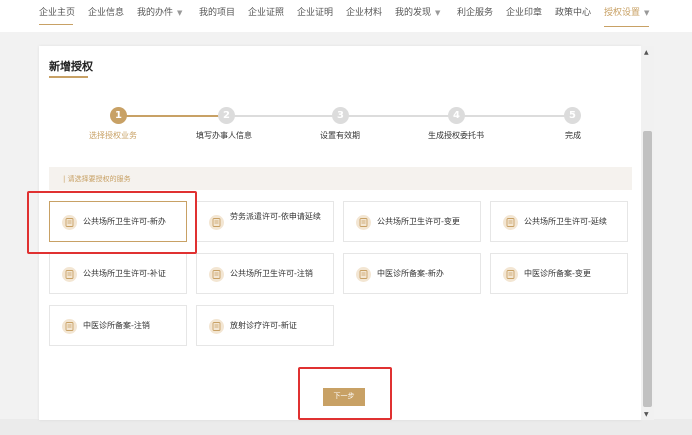 This screenshot has height=435, width=692. What do you see at coordinates (97, 179) in the screenshot?
I see `section-hint: | 请选择要授权的服务` at bounding box center [97, 179].